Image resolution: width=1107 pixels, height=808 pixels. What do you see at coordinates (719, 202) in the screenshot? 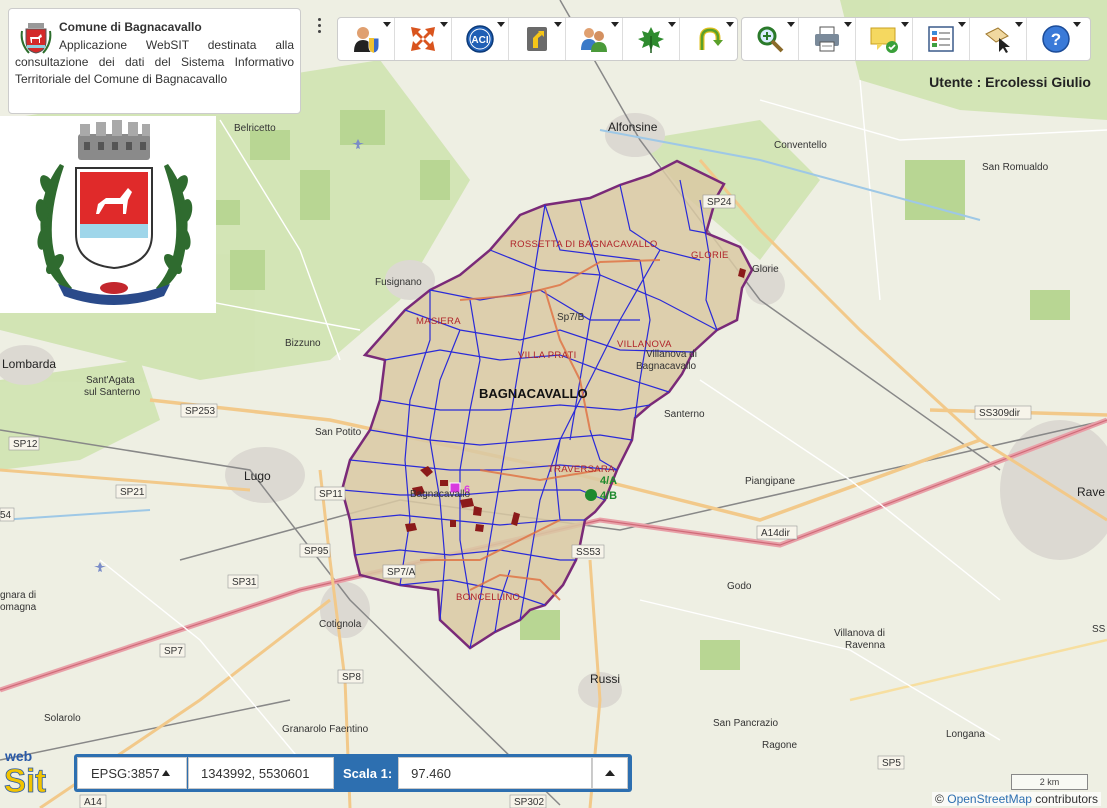
I see `road-shield: SP24` at bounding box center [719, 202].